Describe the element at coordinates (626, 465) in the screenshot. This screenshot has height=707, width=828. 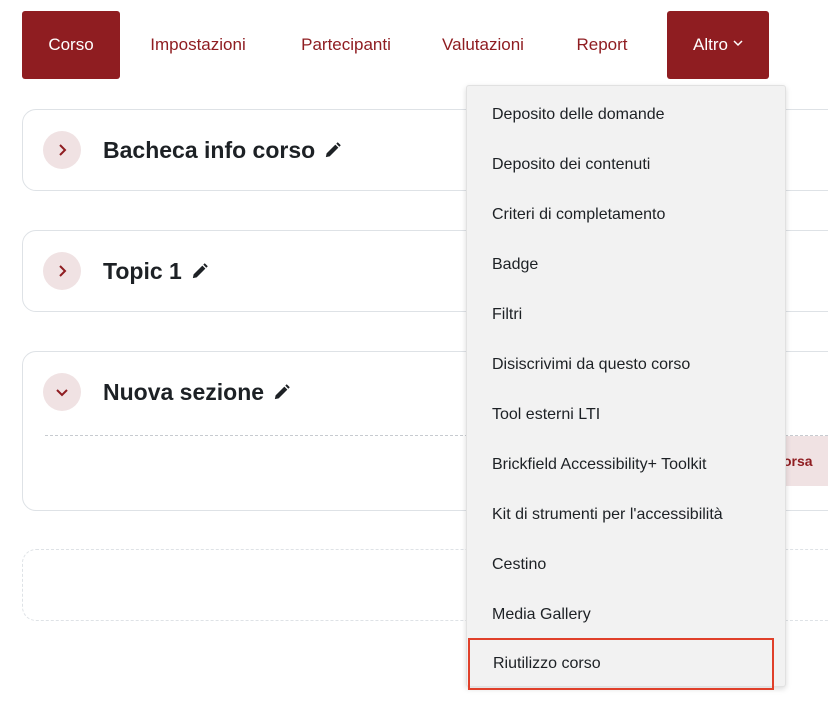
I see `menu-item-brickfield-toolkit: Brickfield Accessibility+ Toolkit` at that location.